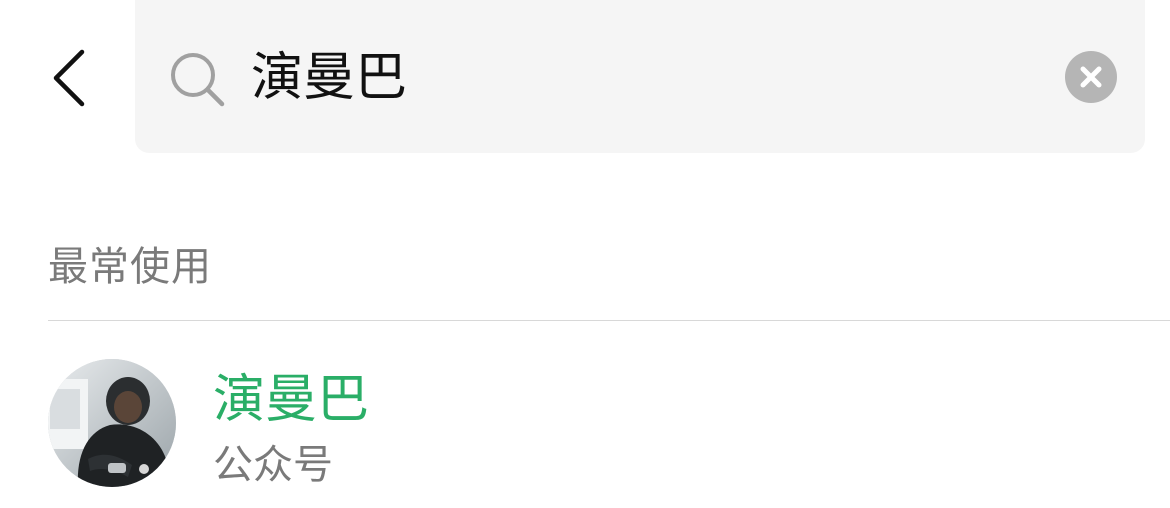 This screenshot has height=508, width=1170. Describe the element at coordinates (112, 423) in the screenshot. I see `avatar` at that location.